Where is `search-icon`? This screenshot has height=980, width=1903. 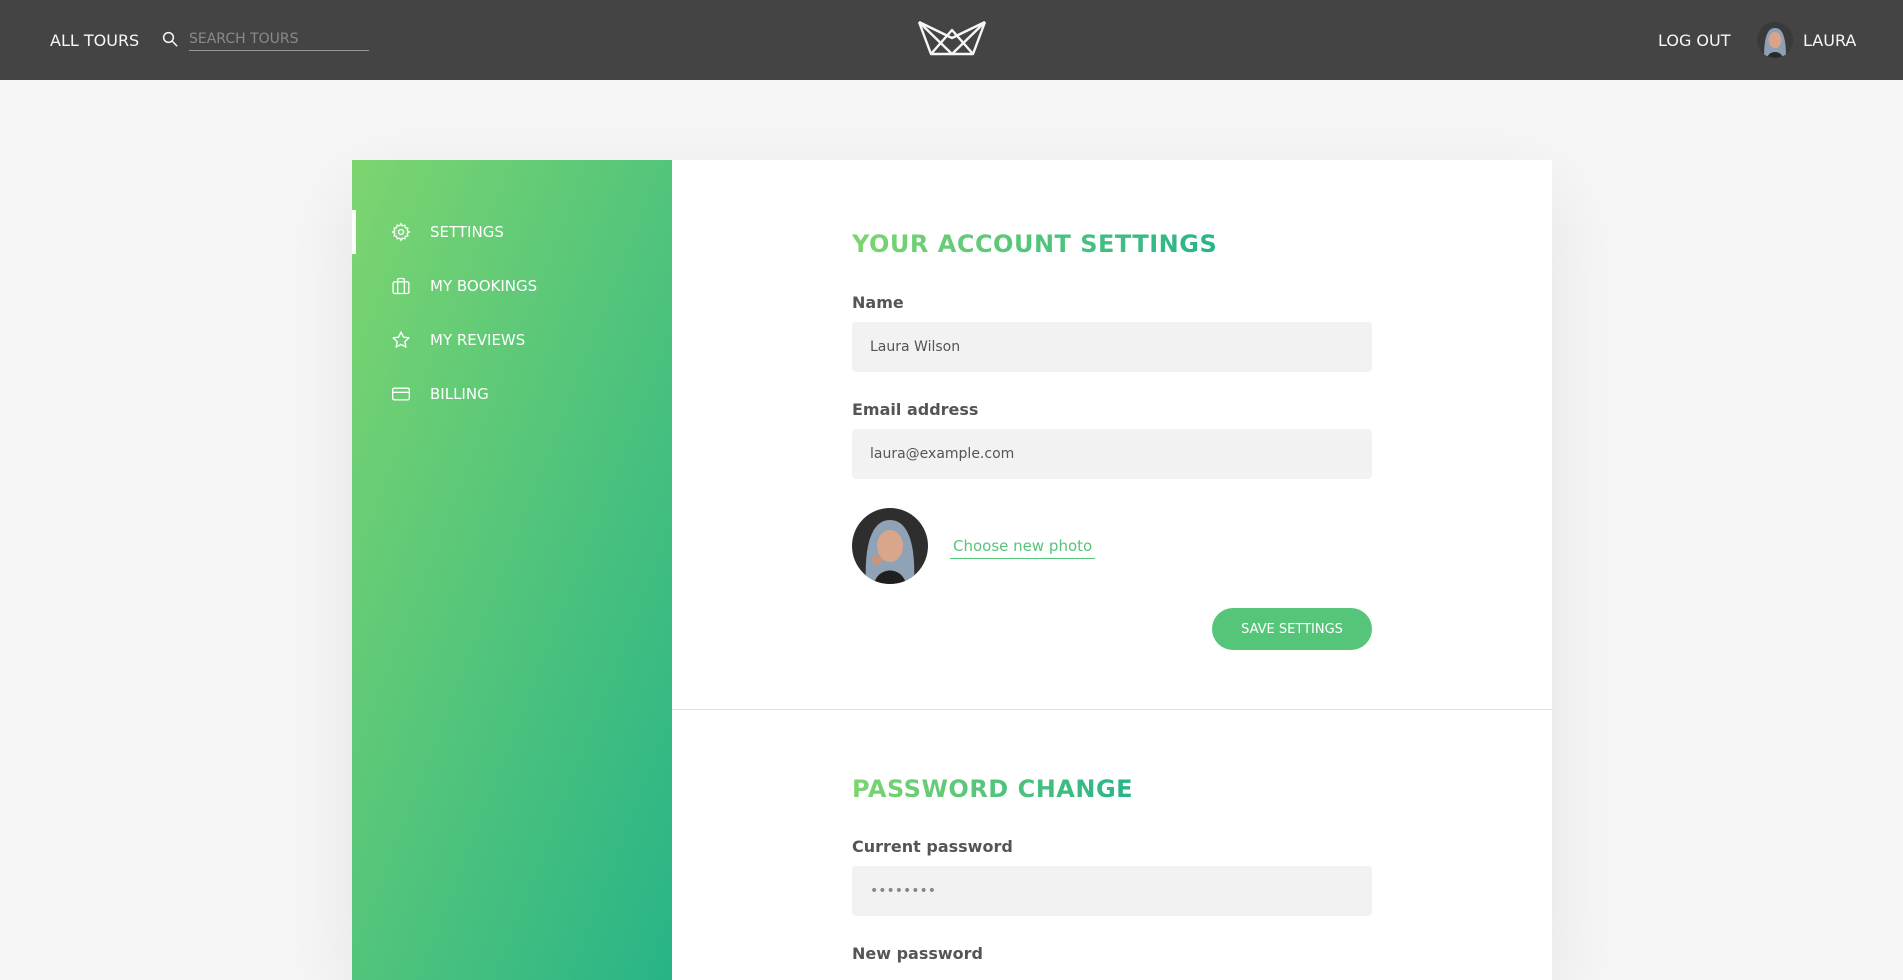
search-icon is located at coordinates (170, 39).